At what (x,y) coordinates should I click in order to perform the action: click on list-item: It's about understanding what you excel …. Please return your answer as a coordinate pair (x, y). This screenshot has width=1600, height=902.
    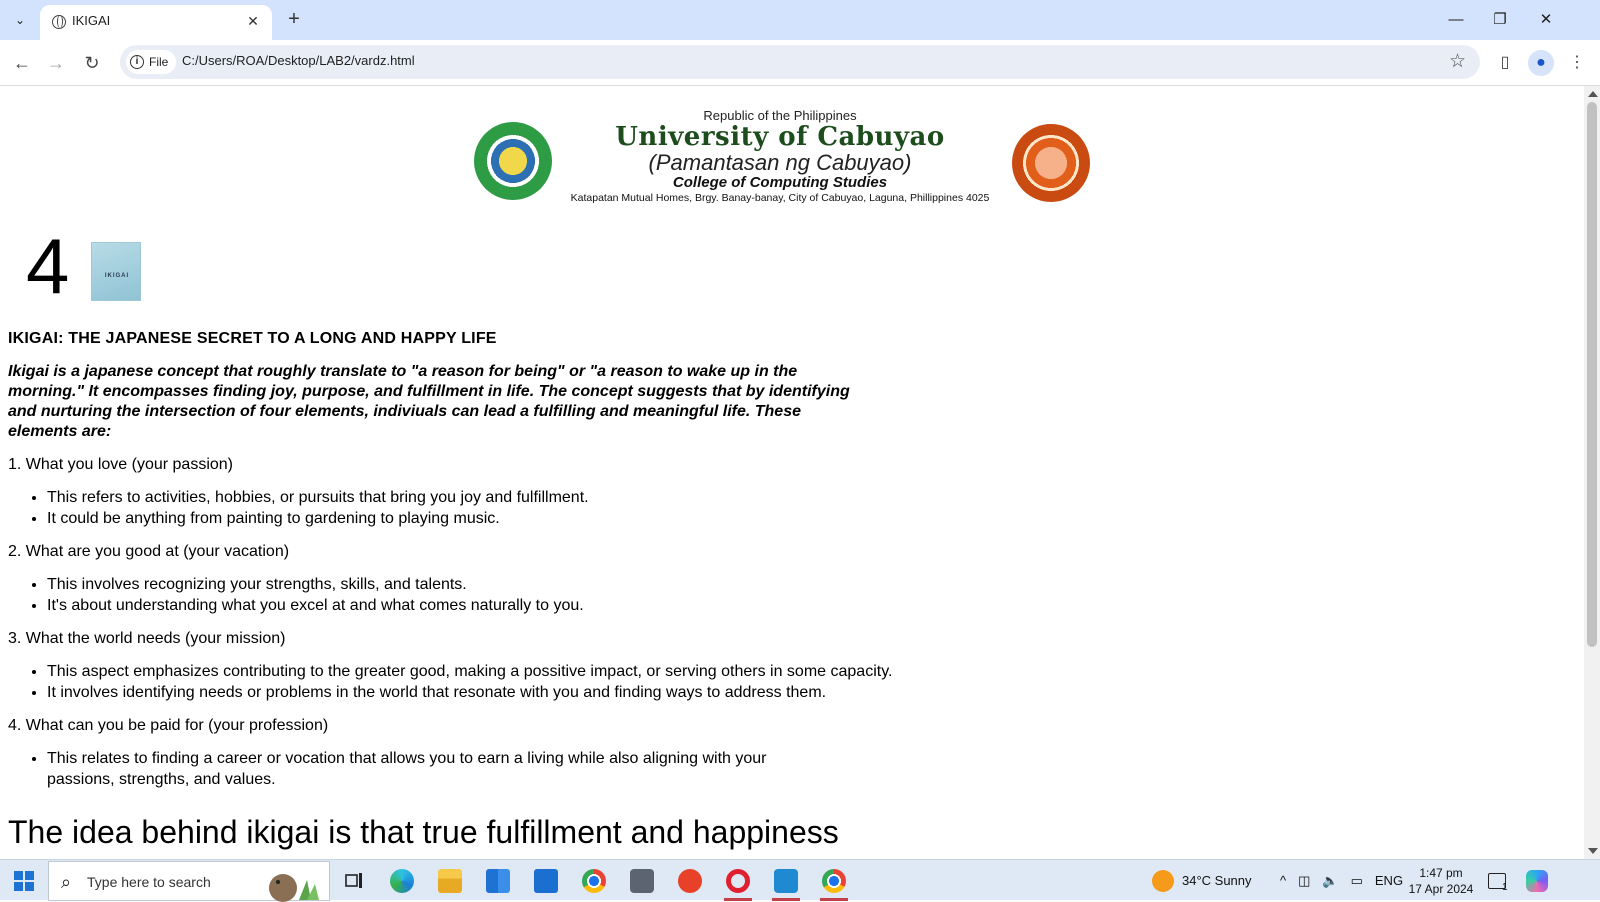
    Looking at the image, I should click on (477, 606).